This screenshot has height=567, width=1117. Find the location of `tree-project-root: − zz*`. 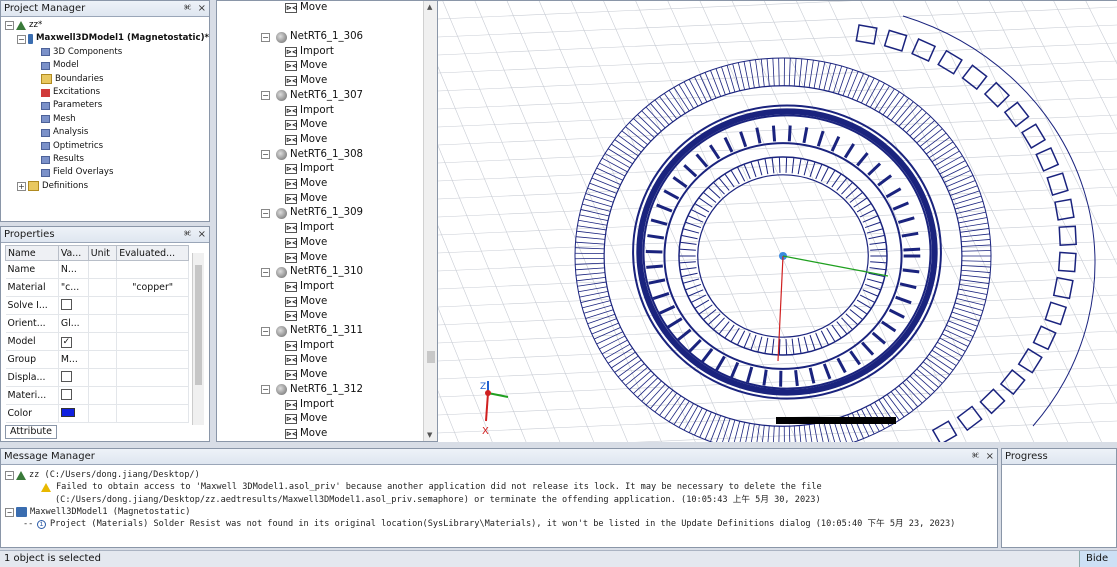

tree-project-root: − zz* is located at coordinates (107, 25).